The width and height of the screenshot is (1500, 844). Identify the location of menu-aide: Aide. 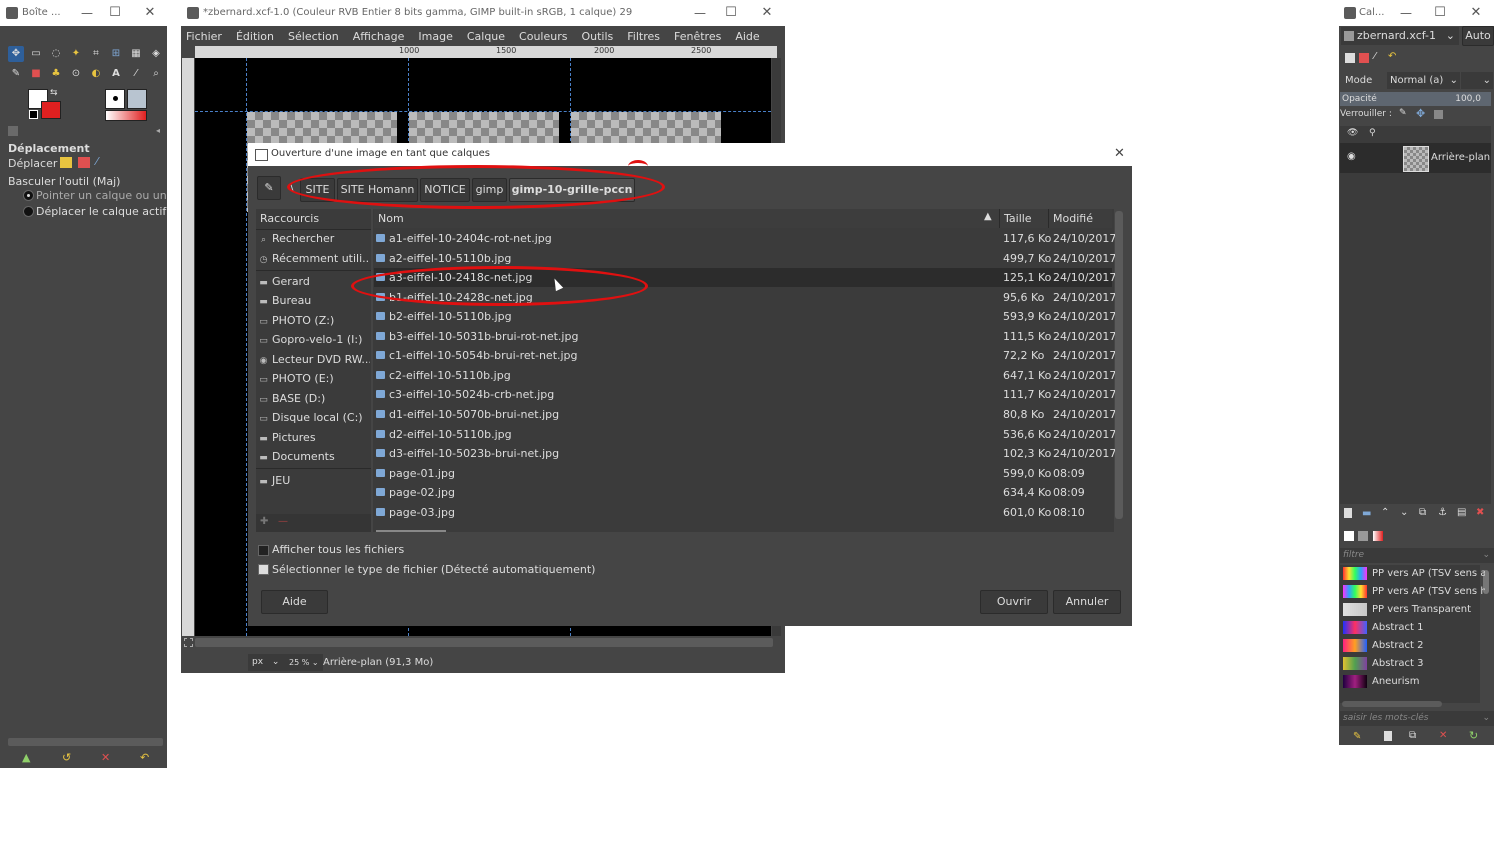
(747, 36).